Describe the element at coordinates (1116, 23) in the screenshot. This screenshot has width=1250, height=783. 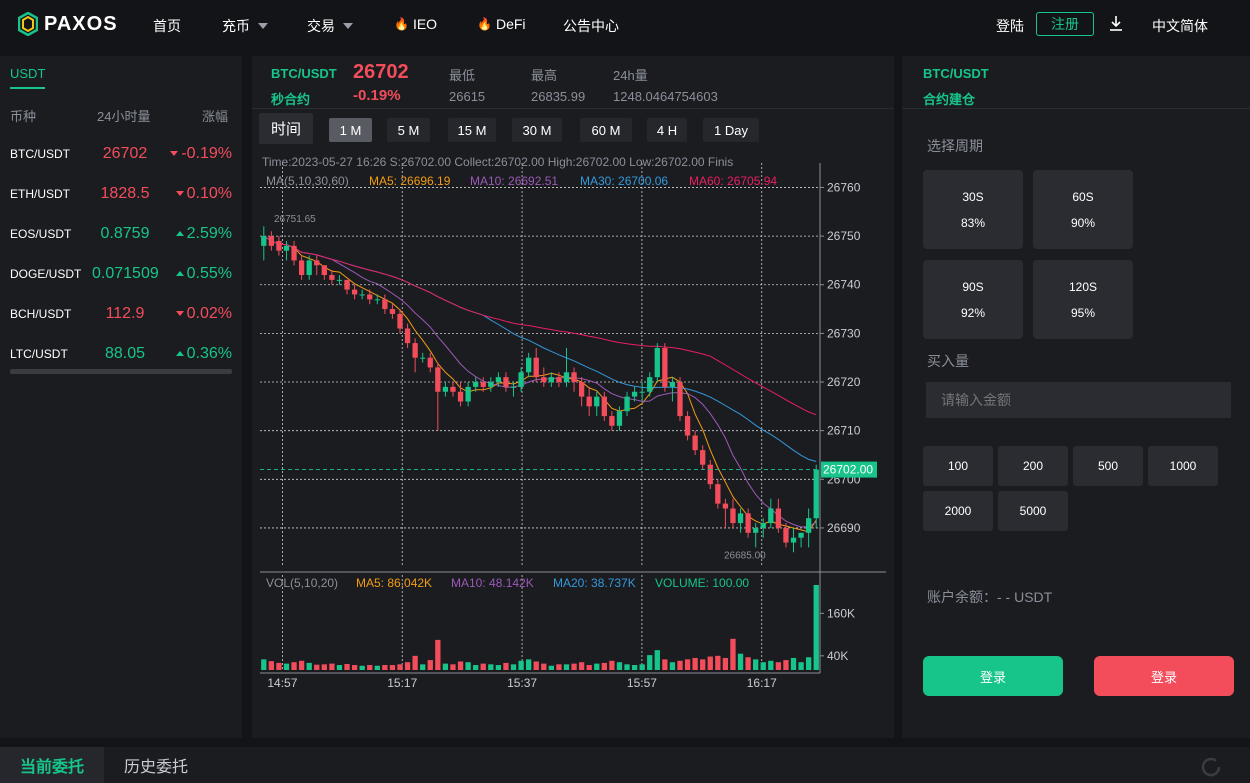
I see `download-icon` at that location.